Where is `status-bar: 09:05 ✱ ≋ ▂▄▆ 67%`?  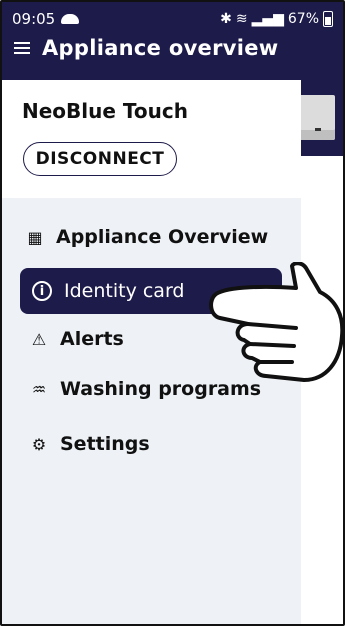 status-bar: 09:05 ✱ ≋ ▂▄▆ 67% is located at coordinates (172, 19).